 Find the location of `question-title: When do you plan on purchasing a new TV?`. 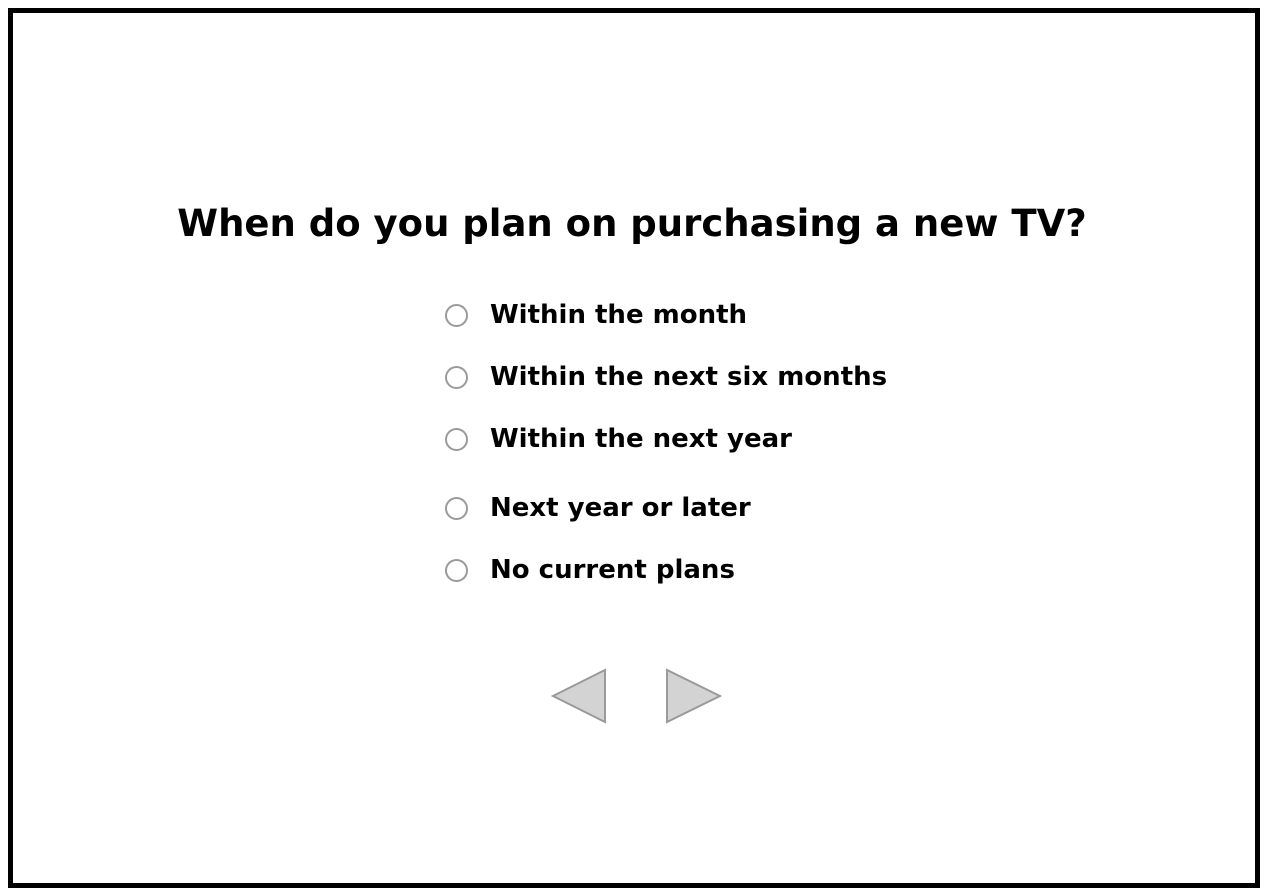

question-title: When do you plan on purchasing a new TV? is located at coordinates (632, 223).